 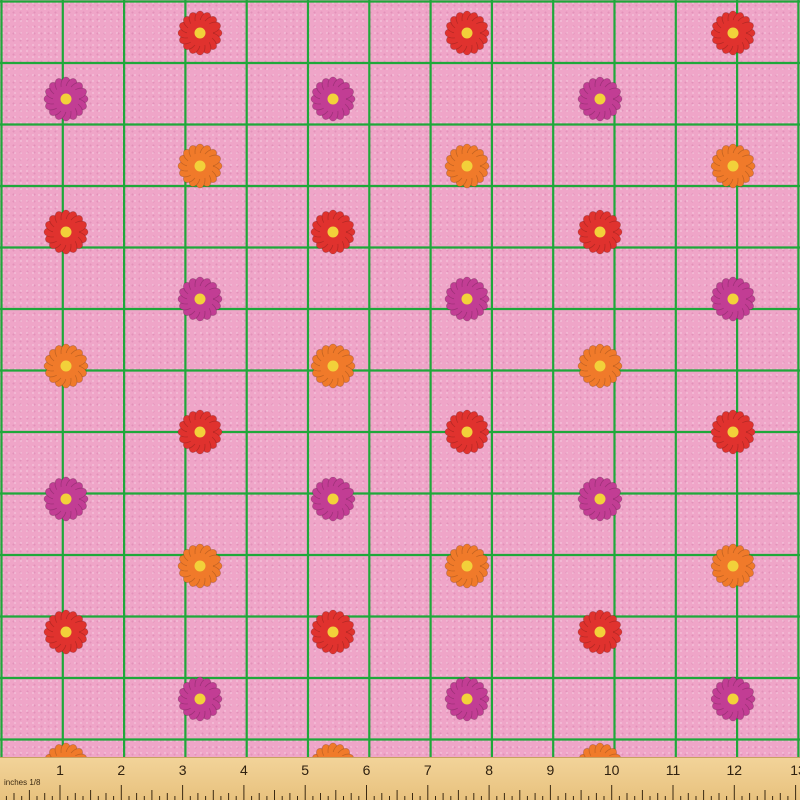 What do you see at coordinates (550, 770) in the screenshot?
I see `ruler-number: 9` at bounding box center [550, 770].